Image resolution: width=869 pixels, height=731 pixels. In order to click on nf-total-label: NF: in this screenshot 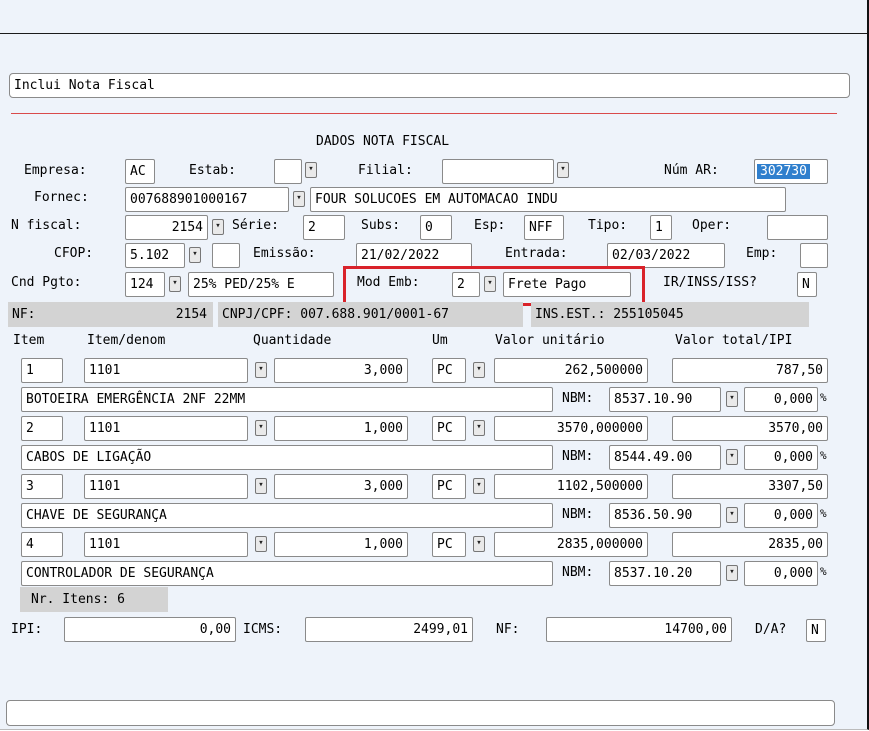, I will do `click(508, 629)`.